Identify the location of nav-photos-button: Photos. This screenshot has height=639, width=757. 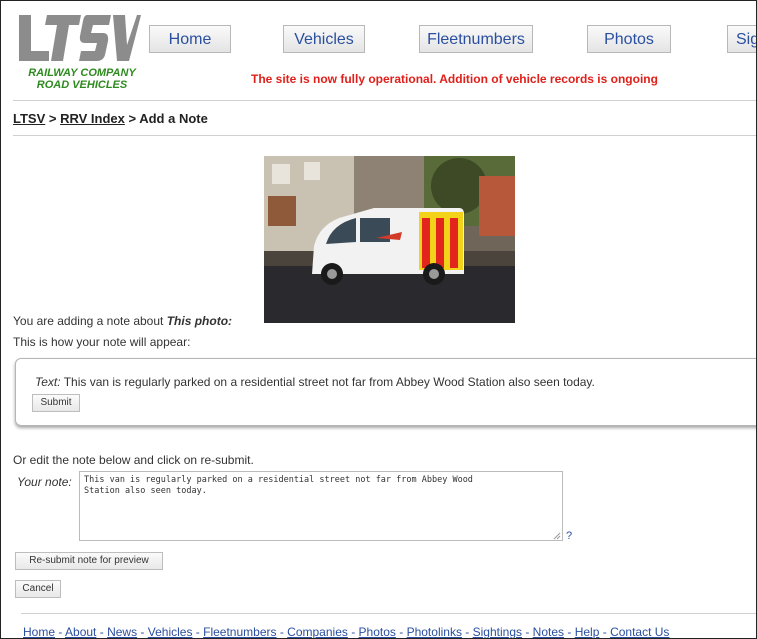
(629, 39).